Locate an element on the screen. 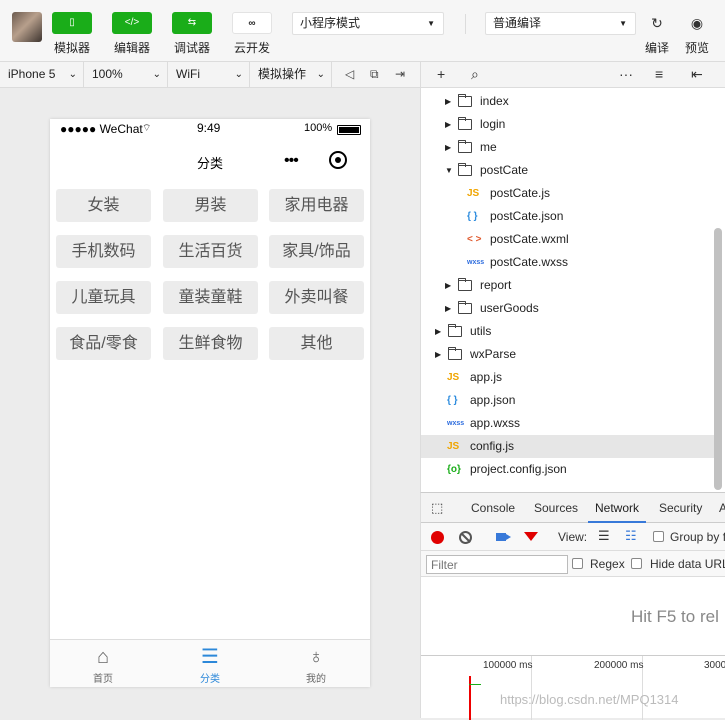 Image resolution: width=725 pixels, height=720 pixels. tree-item-label: app.wxss is located at coordinates (495, 423).